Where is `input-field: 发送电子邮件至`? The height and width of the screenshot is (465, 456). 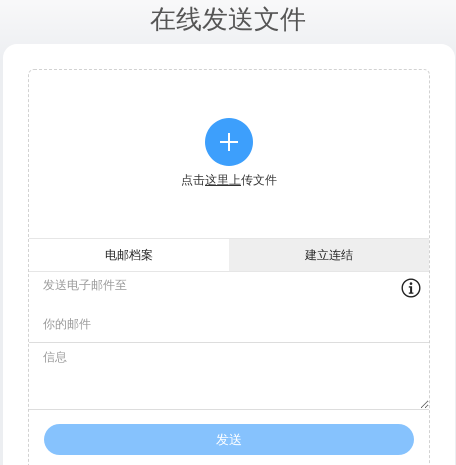
input-field: 发送电子邮件至 is located at coordinates (222, 285).